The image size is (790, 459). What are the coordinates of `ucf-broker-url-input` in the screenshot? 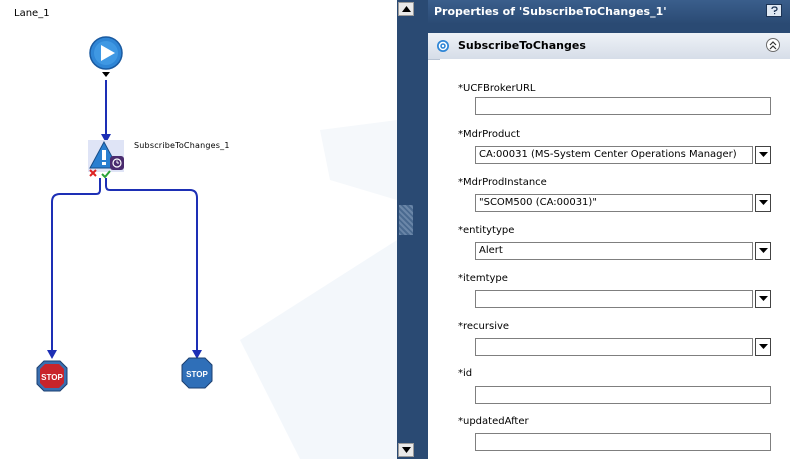 It's located at (623, 106).